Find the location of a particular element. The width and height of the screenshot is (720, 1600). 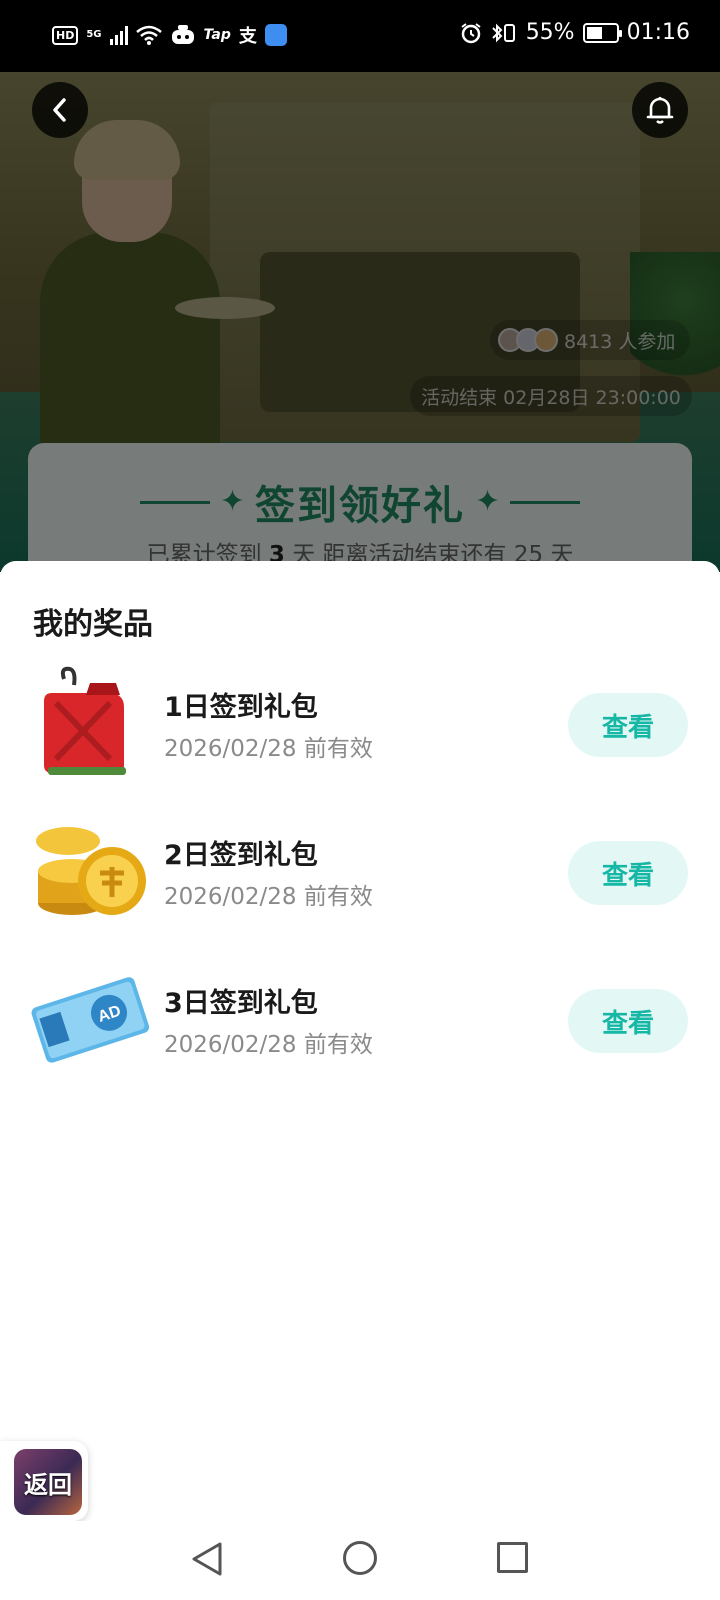

floating-return-button: 返回 is located at coordinates (44, 1481).